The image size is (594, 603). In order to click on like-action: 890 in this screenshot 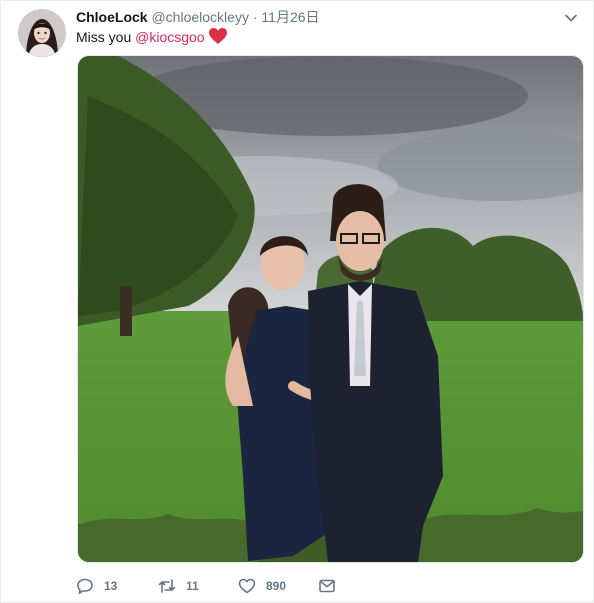, I will do `click(262, 586)`.